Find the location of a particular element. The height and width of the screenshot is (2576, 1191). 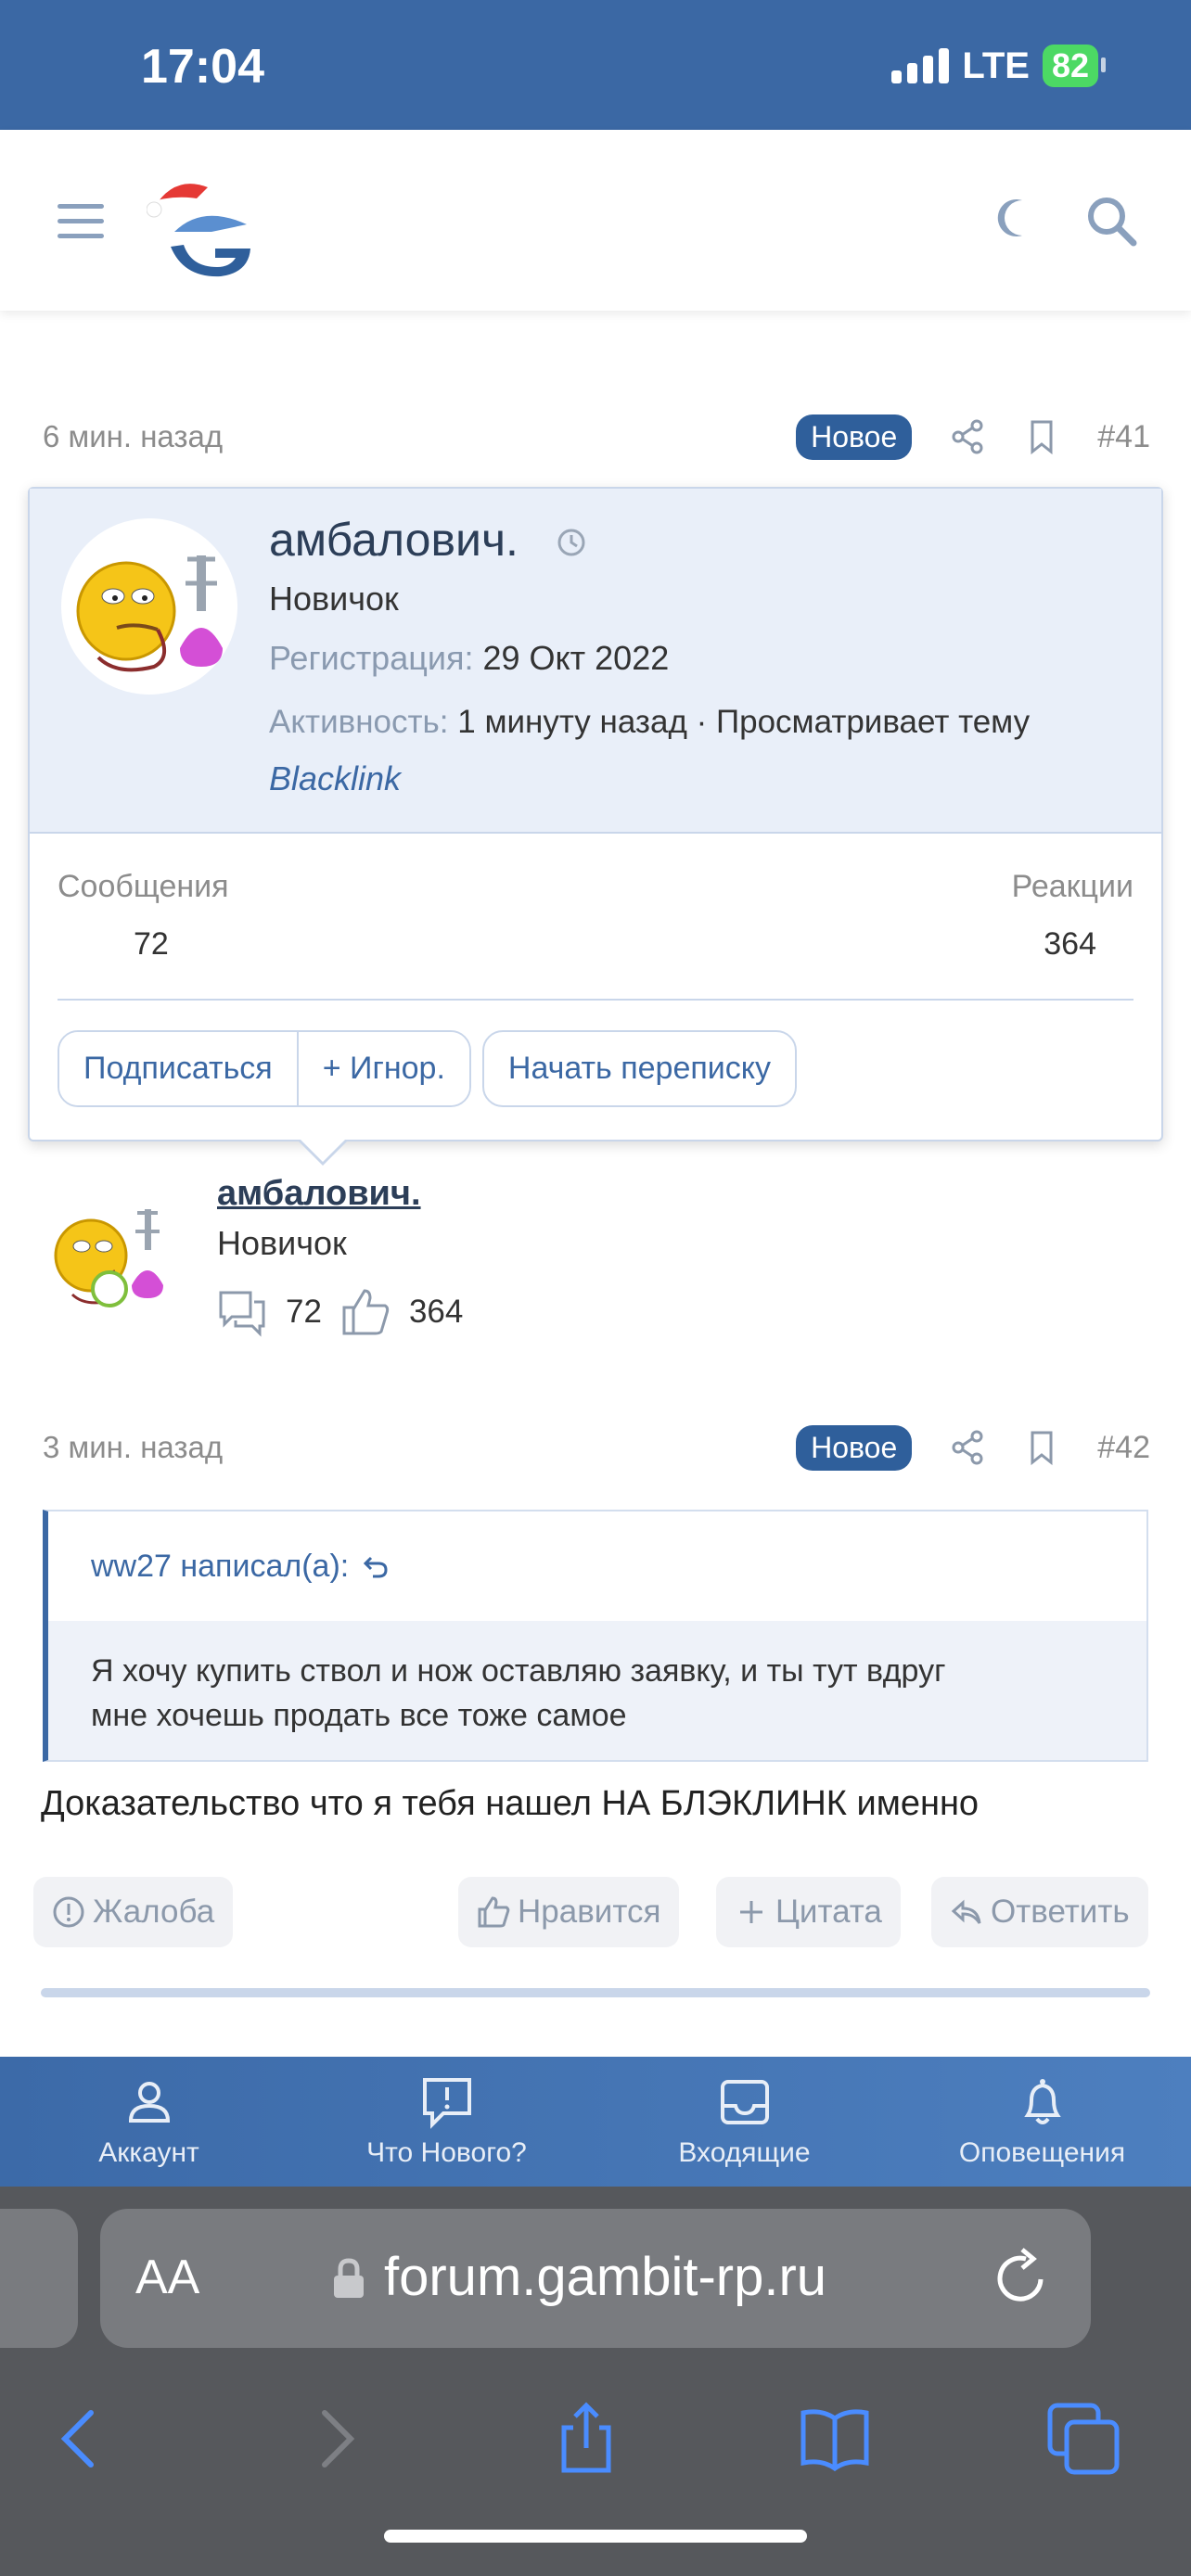

tooltip-arrow is located at coordinates (323, 1152).